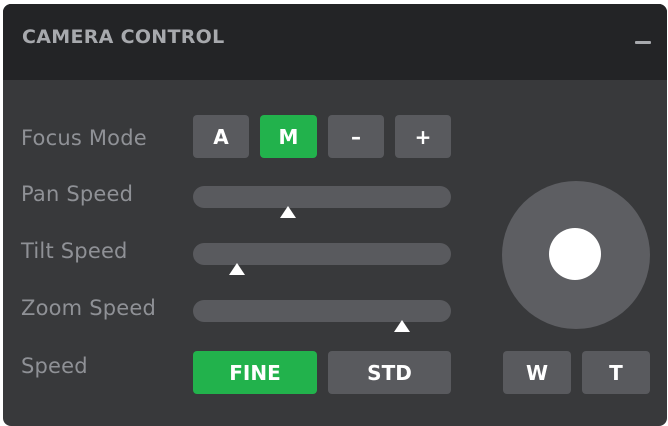 The image size is (668, 426). Describe the element at coordinates (54, 366) in the screenshot. I see `speed-label: Speed` at that location.